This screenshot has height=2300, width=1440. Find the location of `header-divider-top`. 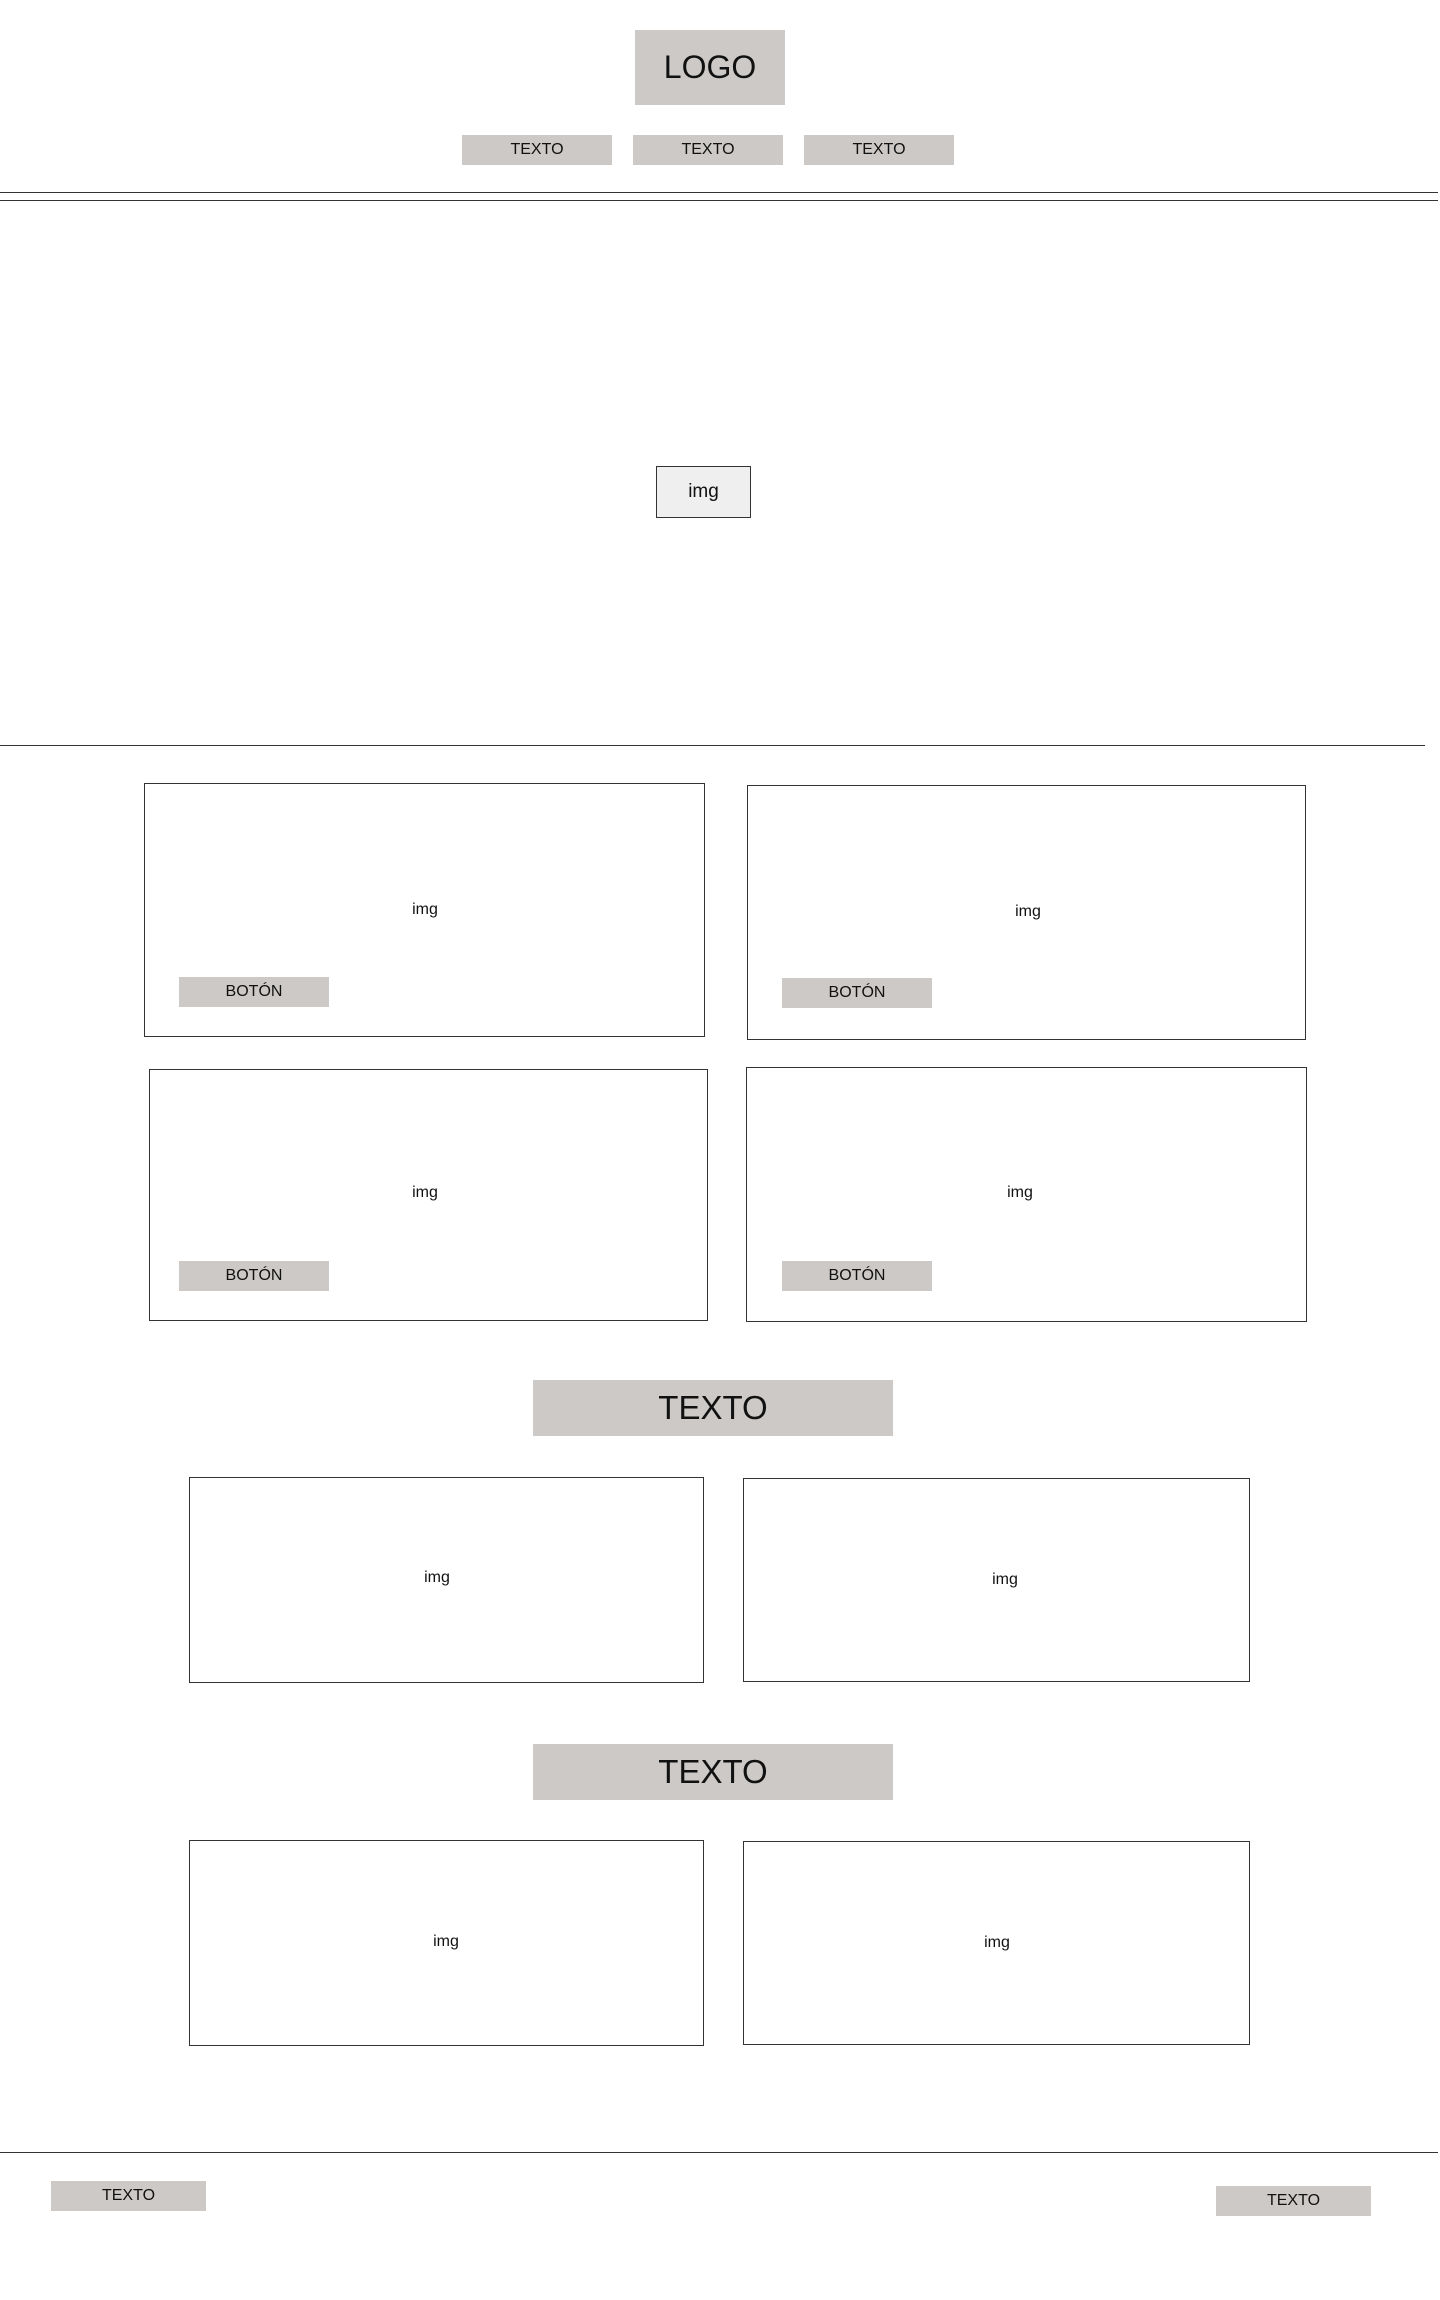

header-divider-top is located at coordinates (719, 192).